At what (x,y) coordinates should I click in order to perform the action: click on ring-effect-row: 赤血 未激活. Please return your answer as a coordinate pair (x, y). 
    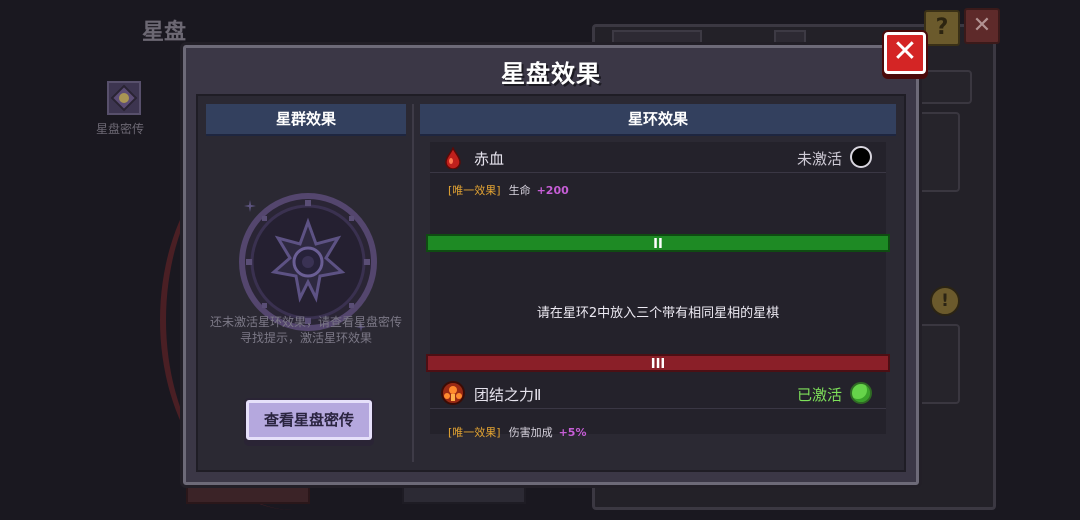
    Looking at the image, I should click on (658, 157).